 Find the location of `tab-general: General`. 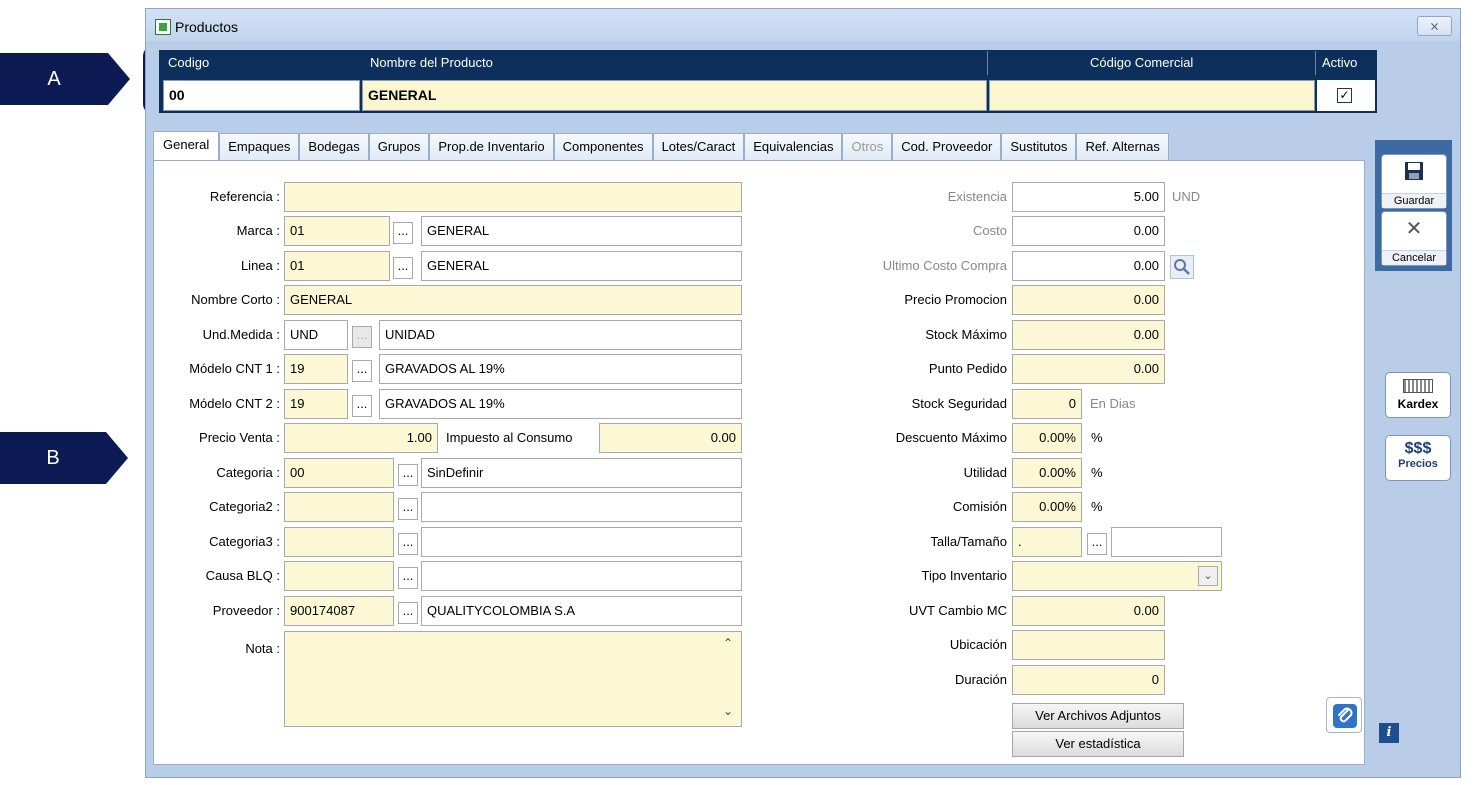

tab-general: General is located at coordinates (186, 146).